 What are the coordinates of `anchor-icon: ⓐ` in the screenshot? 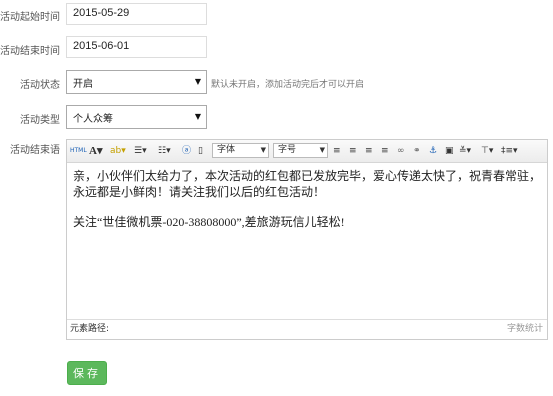 It's located at (186, 151).